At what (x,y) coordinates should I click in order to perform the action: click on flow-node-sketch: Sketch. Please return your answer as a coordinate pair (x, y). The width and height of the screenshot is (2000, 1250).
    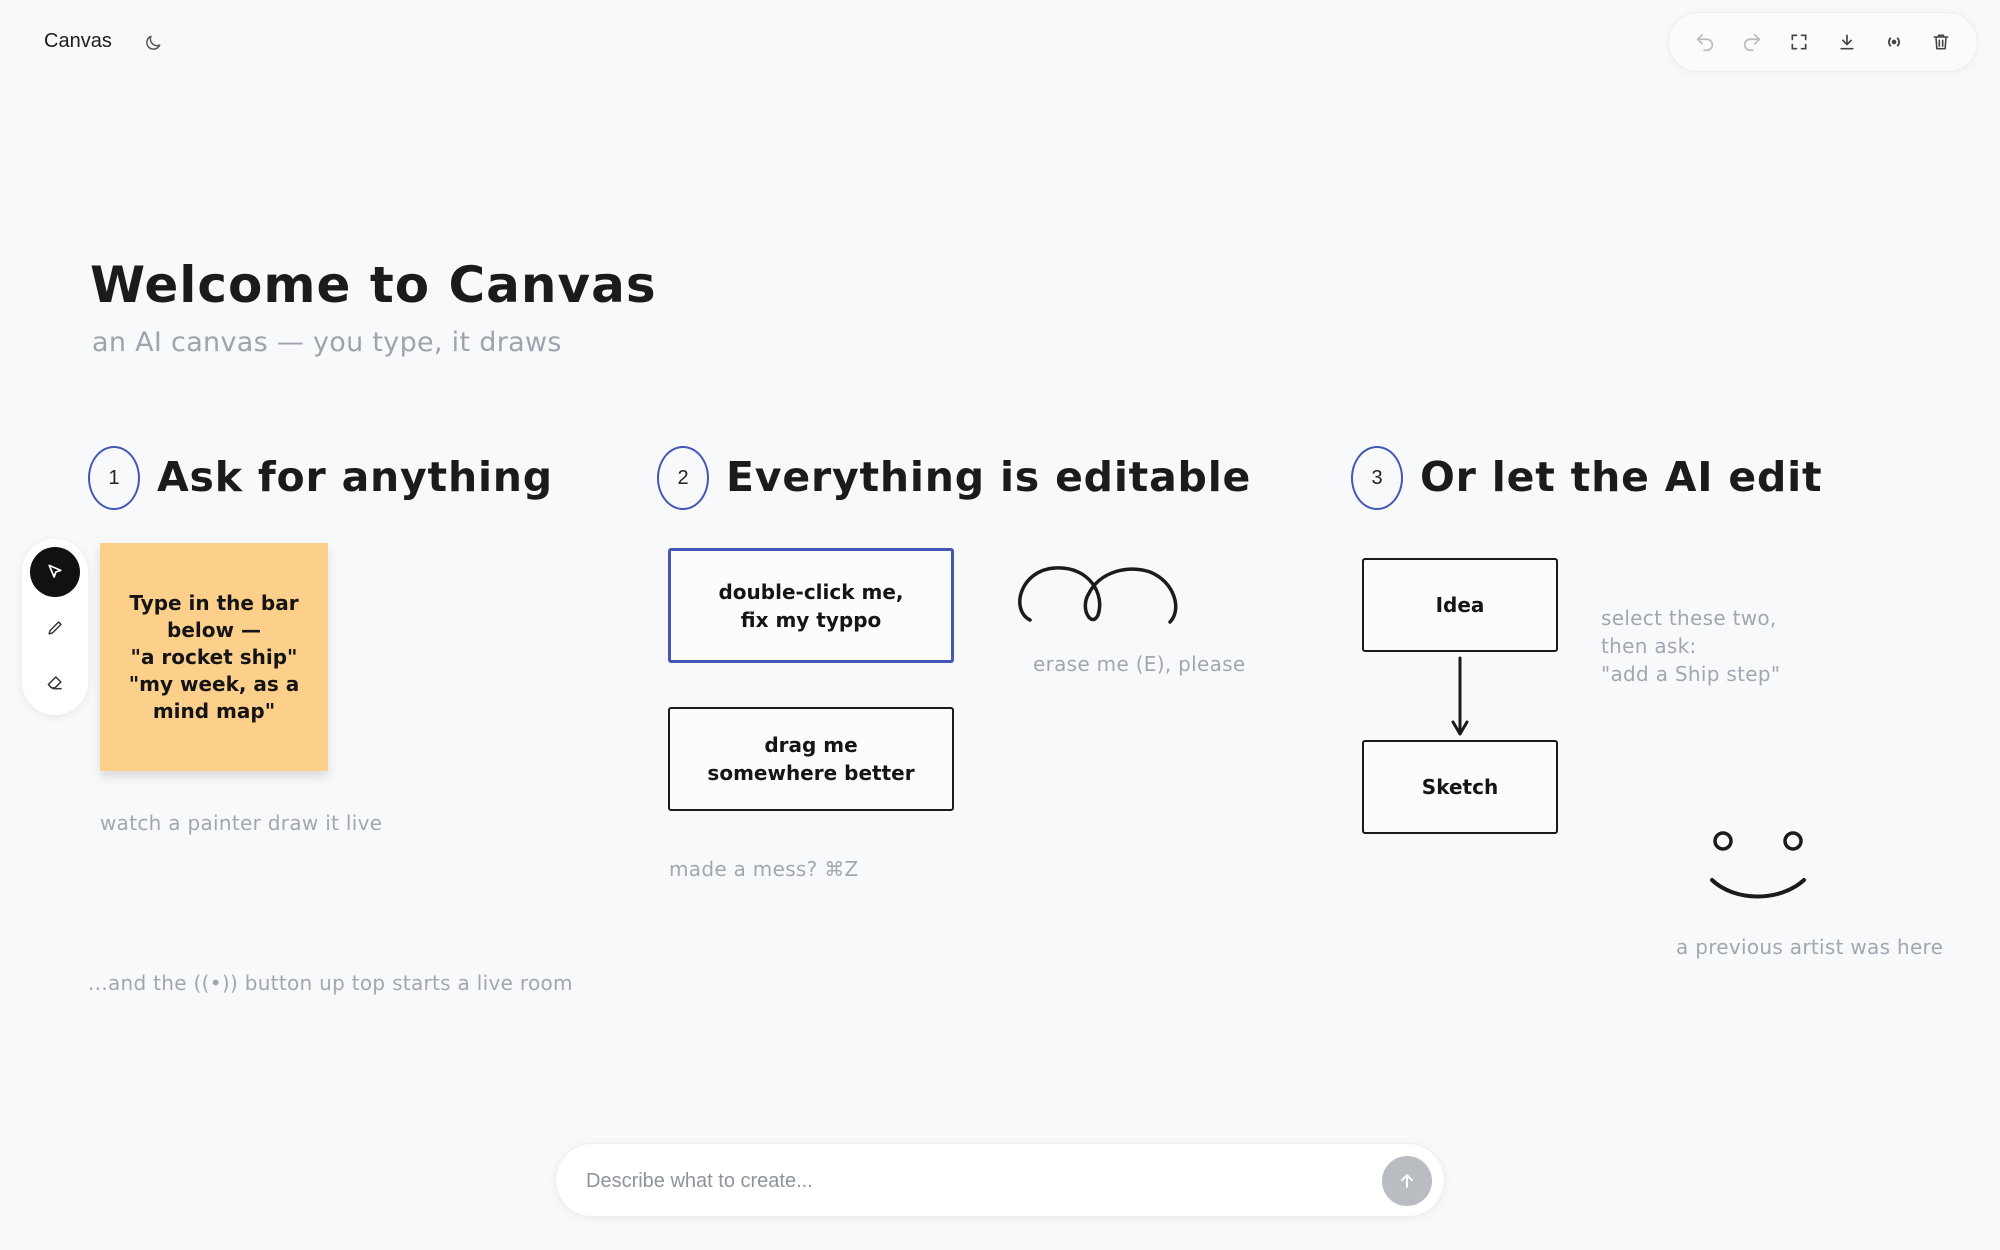
    Looking at the image, I should click on (1460, 787).